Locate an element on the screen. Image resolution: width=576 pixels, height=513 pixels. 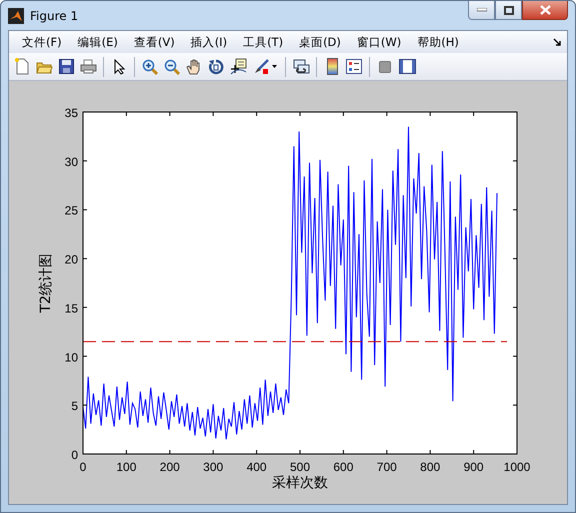
y-tick-label: 30 is located at coordinates (71, 161).